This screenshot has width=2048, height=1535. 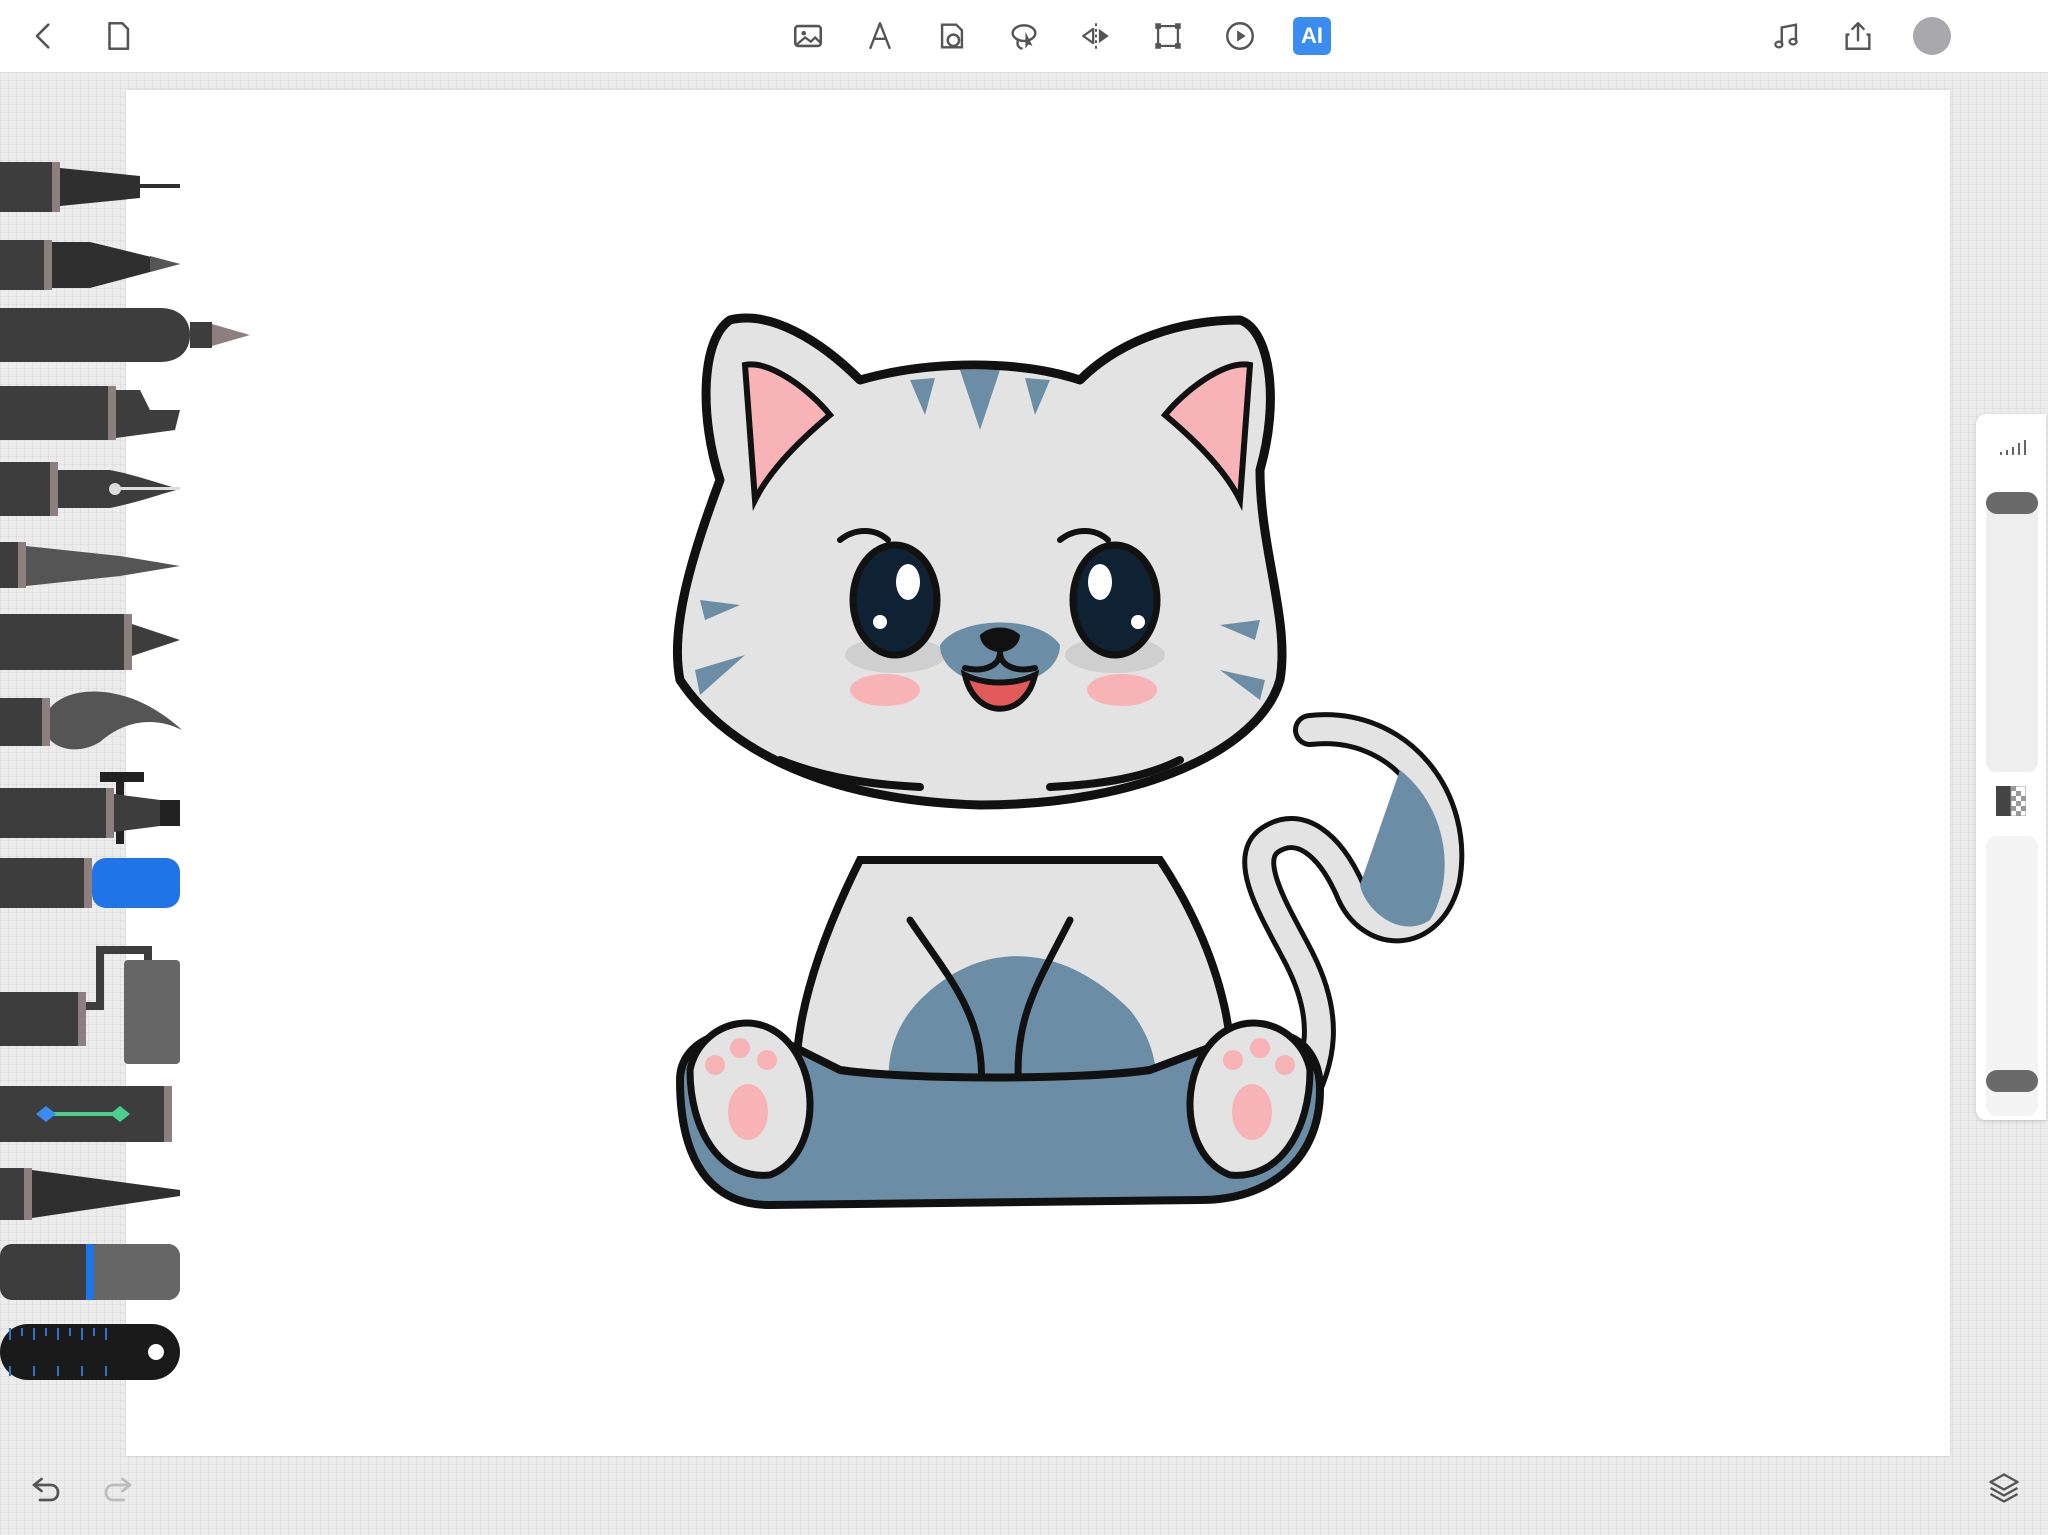 I want to click on brush-settings-panel, so click(x=2011, y=767).